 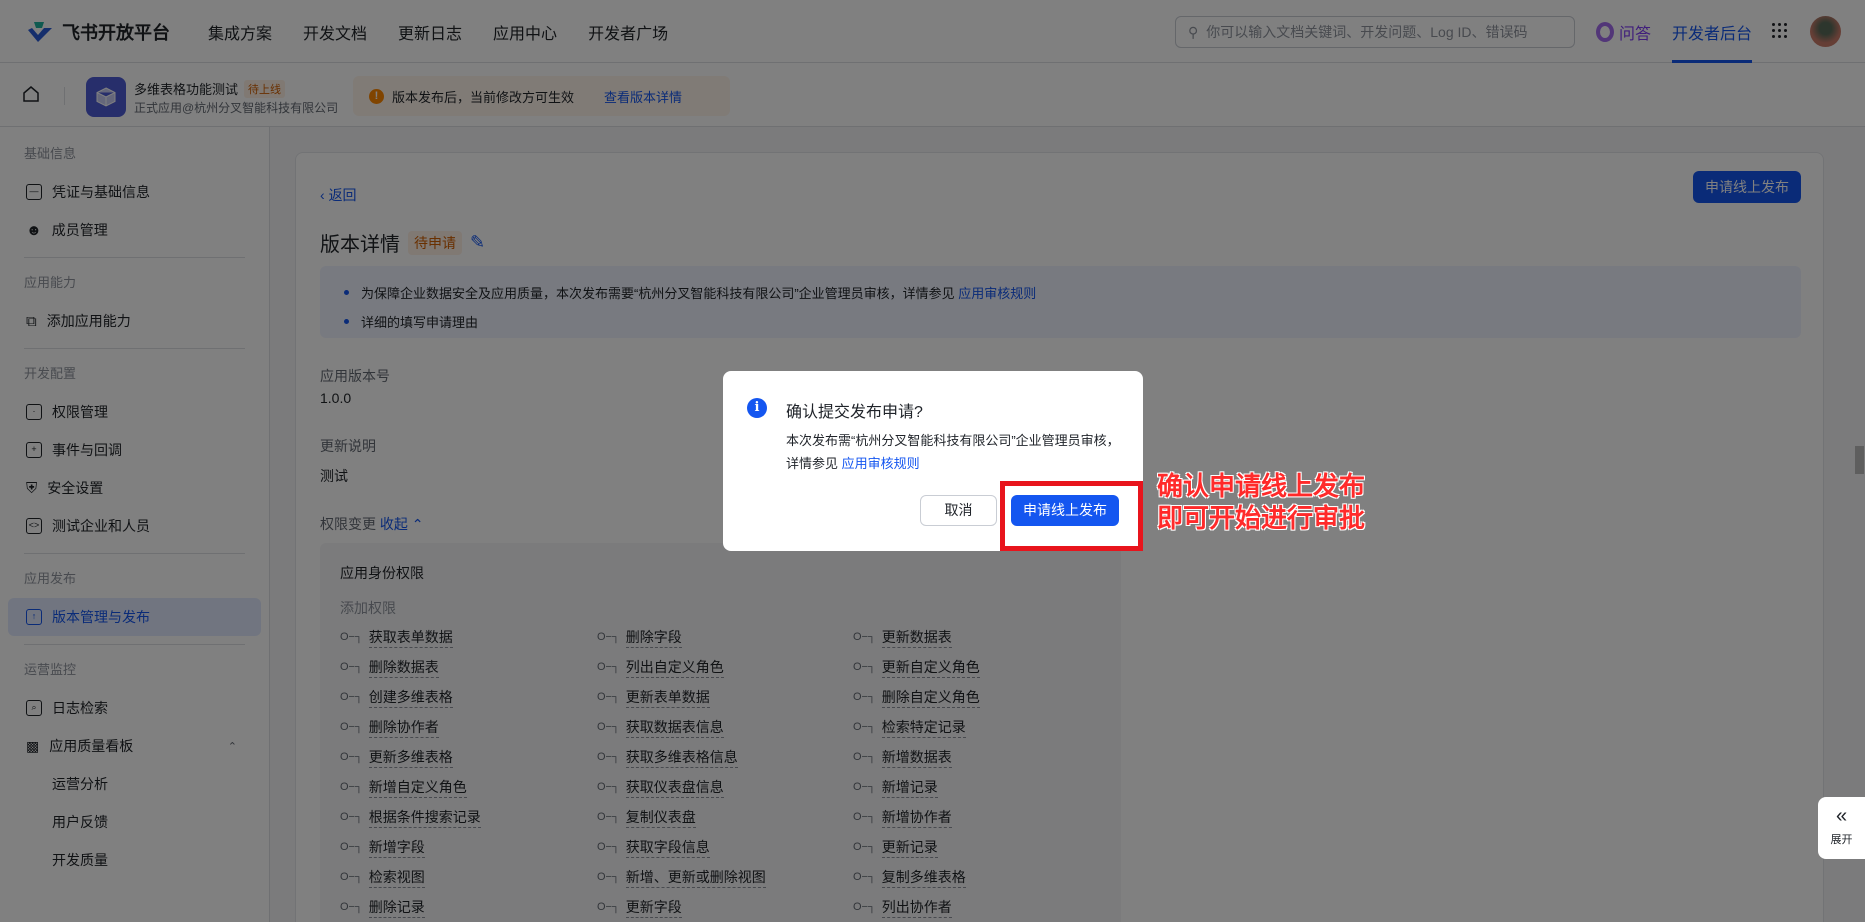 I want to click on sidebar-item-quality-board: ▩ 应用质量看板 ⌃, so click(x=130, y=746).